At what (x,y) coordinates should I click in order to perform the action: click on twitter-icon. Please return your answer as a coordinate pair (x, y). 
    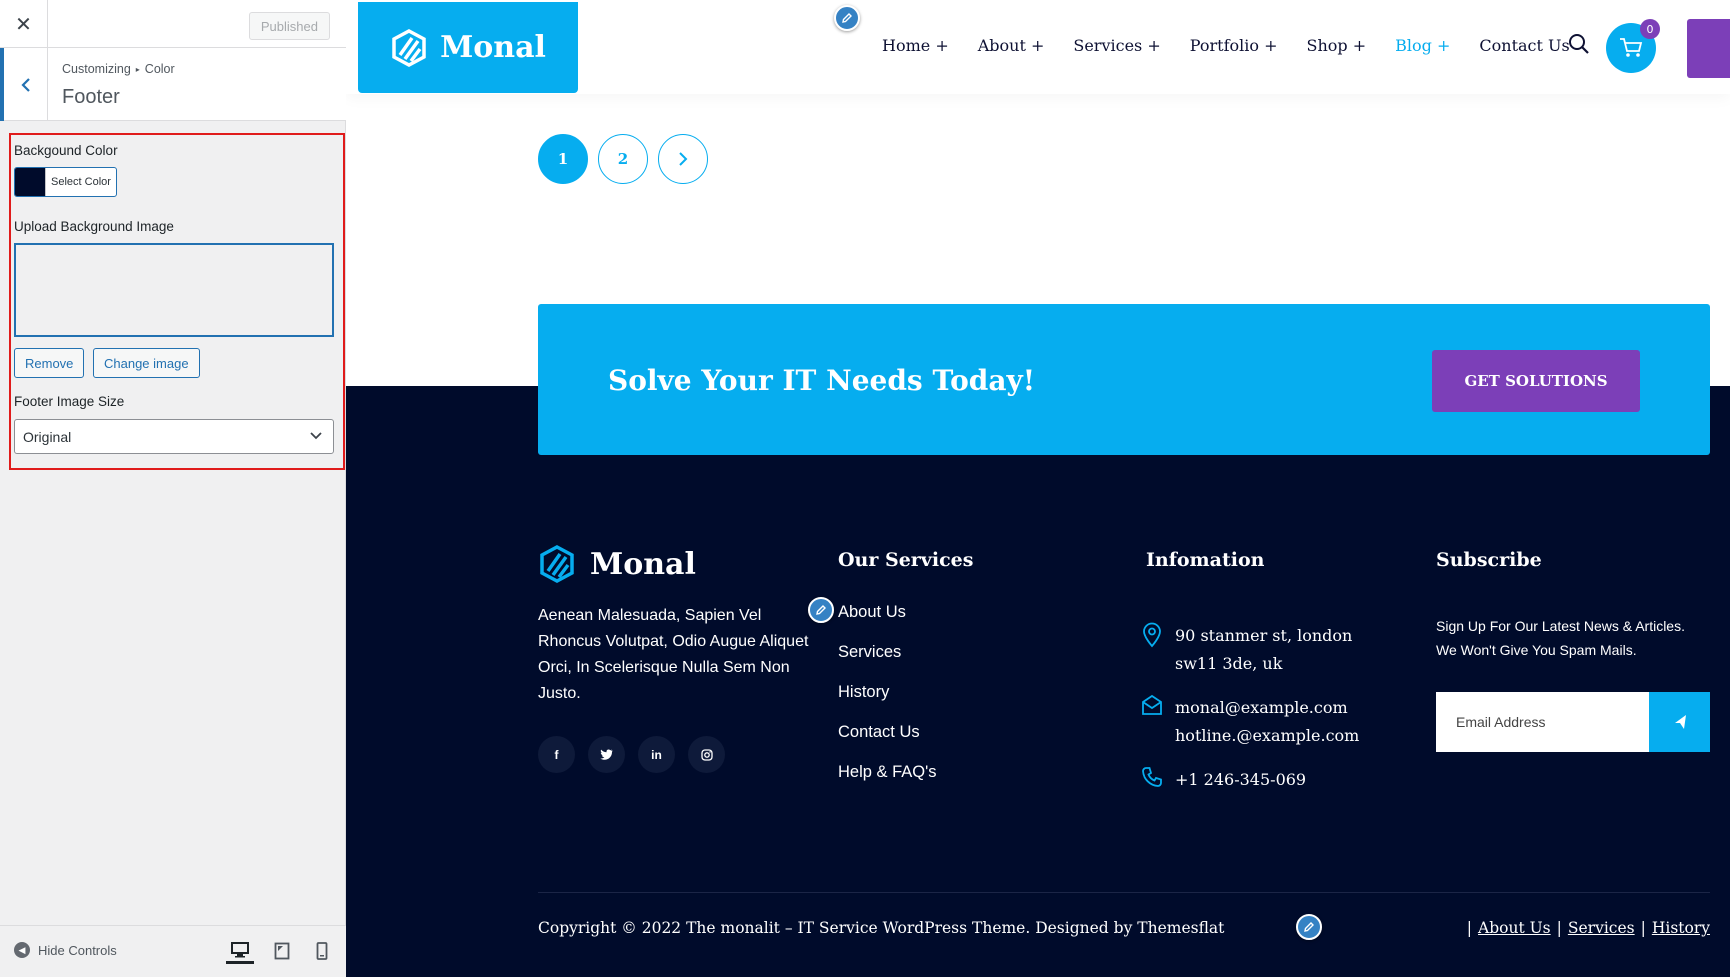
    Looking at the image, I should click on (606, 754).